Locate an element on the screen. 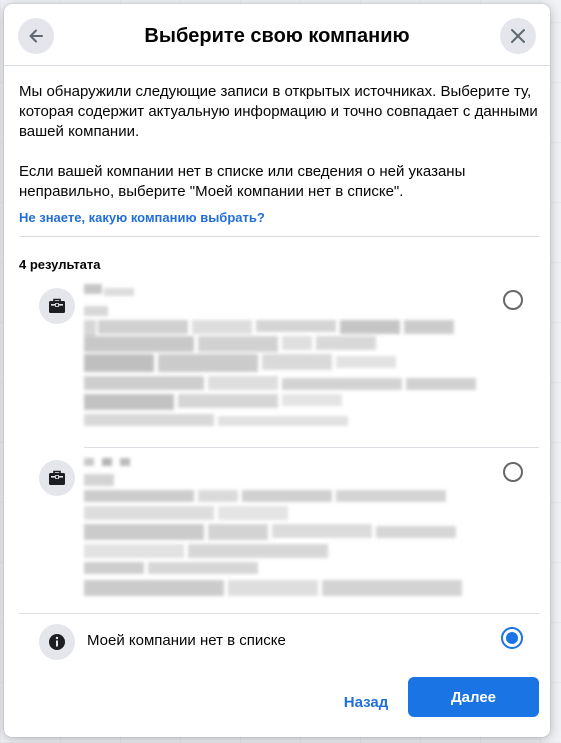 The height and width of the screenshot is (743, 561). info-icon is located at coordinates (57, 642).